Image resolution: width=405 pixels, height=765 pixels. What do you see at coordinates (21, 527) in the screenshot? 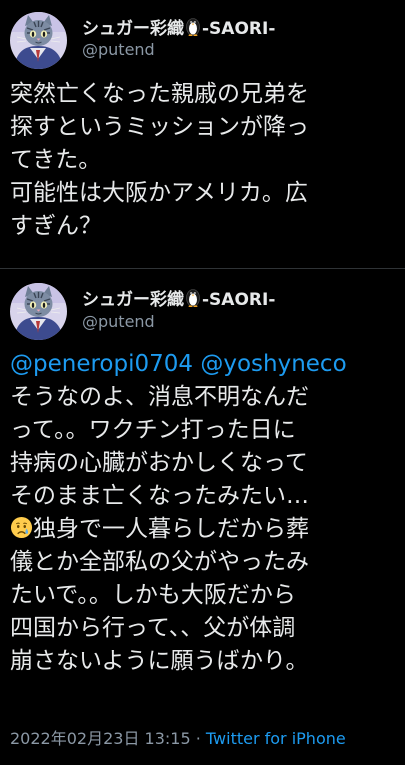
I see `crying-face-icon` at bounding box center [21, 527].